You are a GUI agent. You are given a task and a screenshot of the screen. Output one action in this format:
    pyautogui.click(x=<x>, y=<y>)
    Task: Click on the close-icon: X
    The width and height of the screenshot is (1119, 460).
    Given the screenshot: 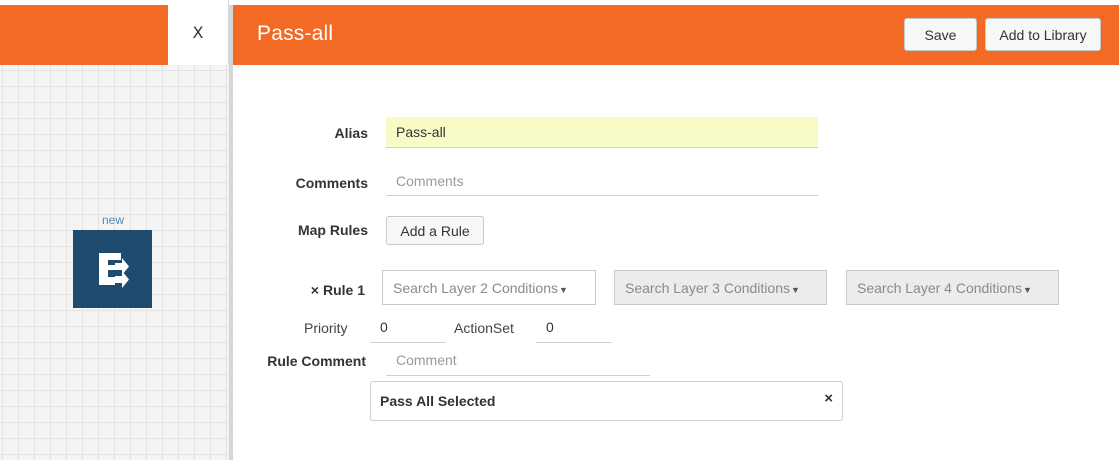 What is the action you would take?
    pyautogui.click(x=198, y=32)
    